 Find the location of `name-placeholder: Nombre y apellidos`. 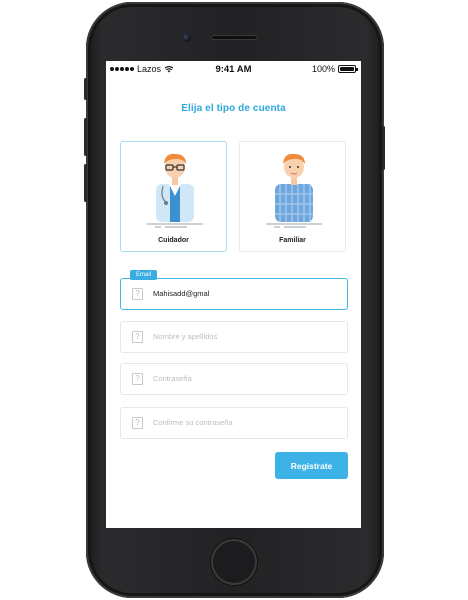

name-placeholder: Nombre y apellidos is located at coordinates (247, 337).